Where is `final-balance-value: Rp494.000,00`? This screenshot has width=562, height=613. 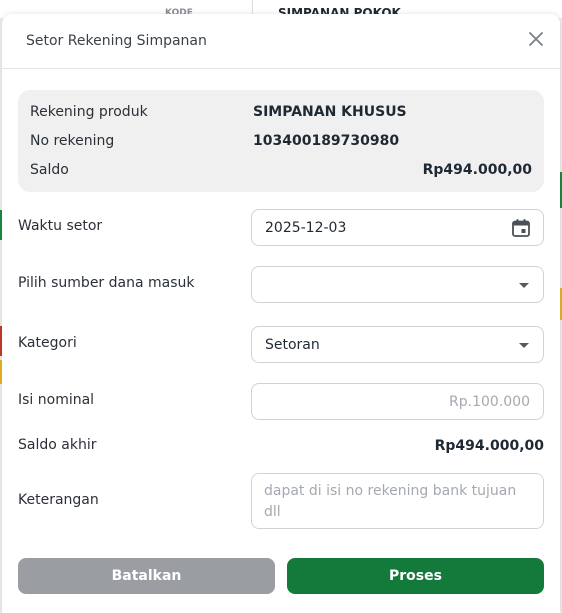 final-balance-value: Rp494.000,00 is located at coordinates (489, 446).